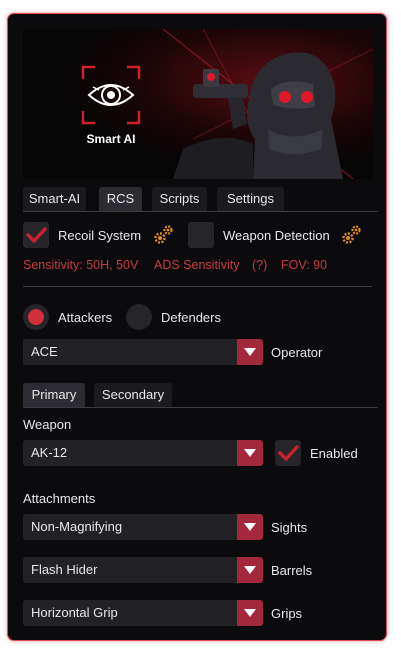  I want to click on defenders-label: Defenders, so click(191, 317).